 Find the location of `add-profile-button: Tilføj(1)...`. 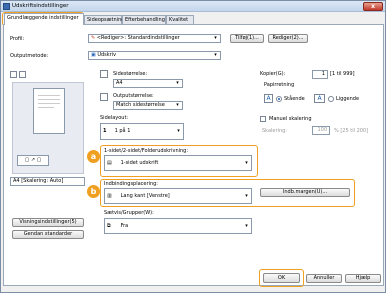

add-profile-button: Tilføj(1)... is located at coordinates (247, 38).